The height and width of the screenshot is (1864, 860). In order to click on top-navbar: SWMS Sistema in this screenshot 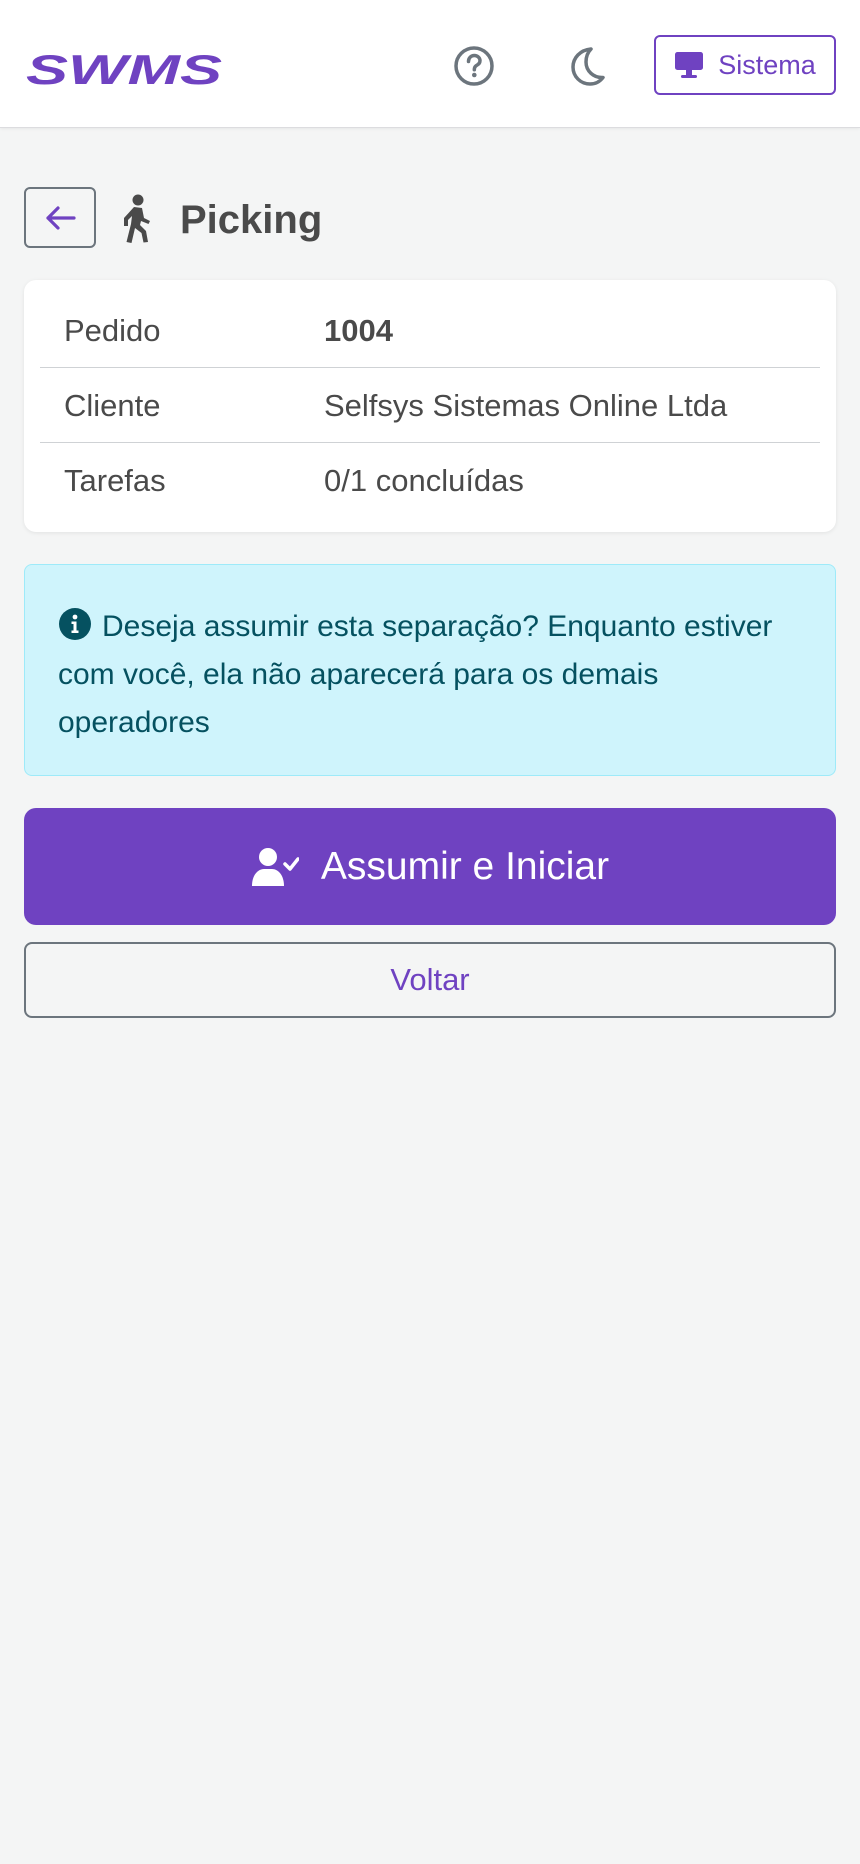, I will do `click(430, 64)`.